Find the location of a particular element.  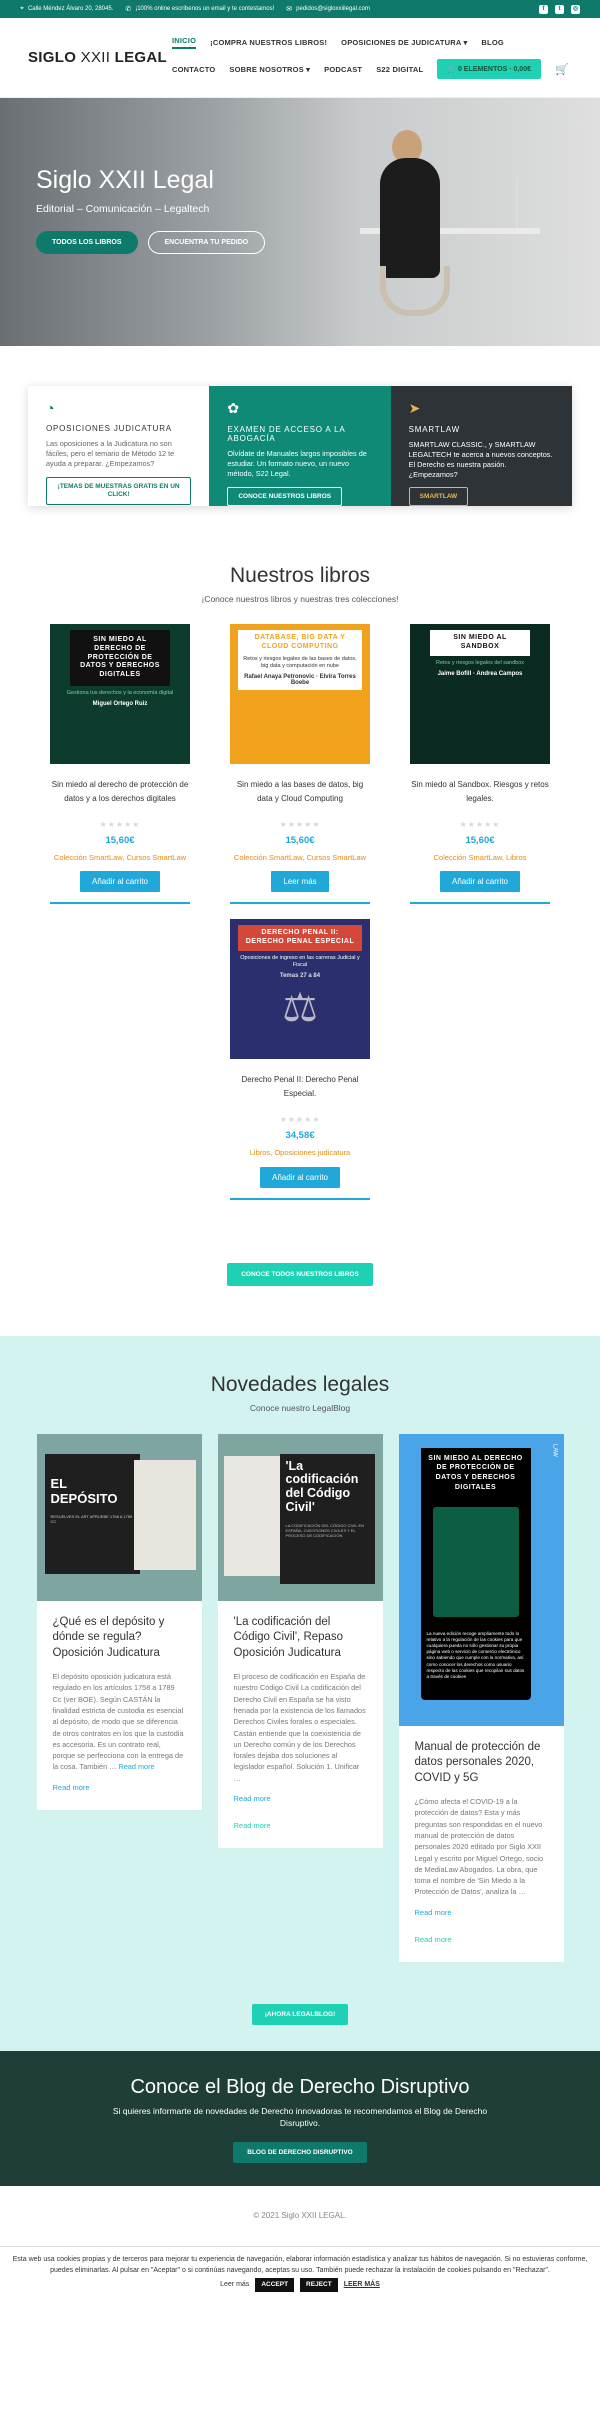

facebook-icon: f is located at coordinates (543, 9).